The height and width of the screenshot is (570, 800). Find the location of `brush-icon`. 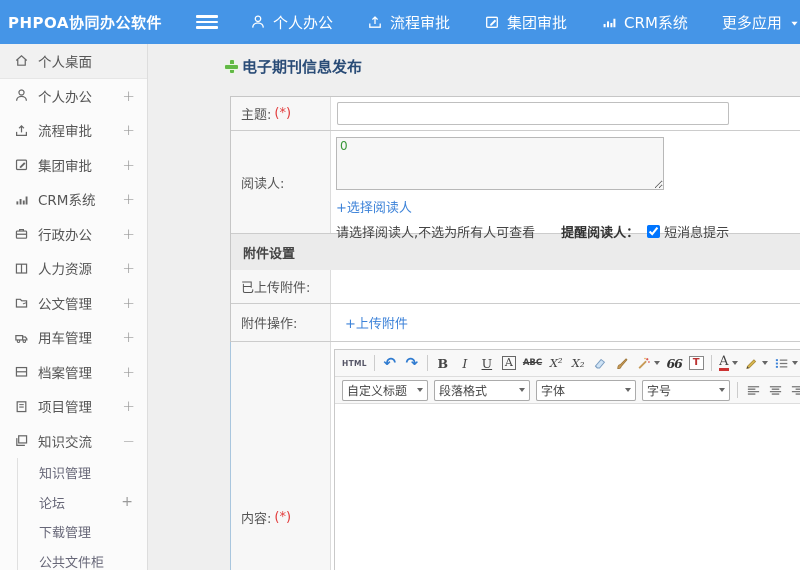

brush-icon is located at coordinates (622, 363).